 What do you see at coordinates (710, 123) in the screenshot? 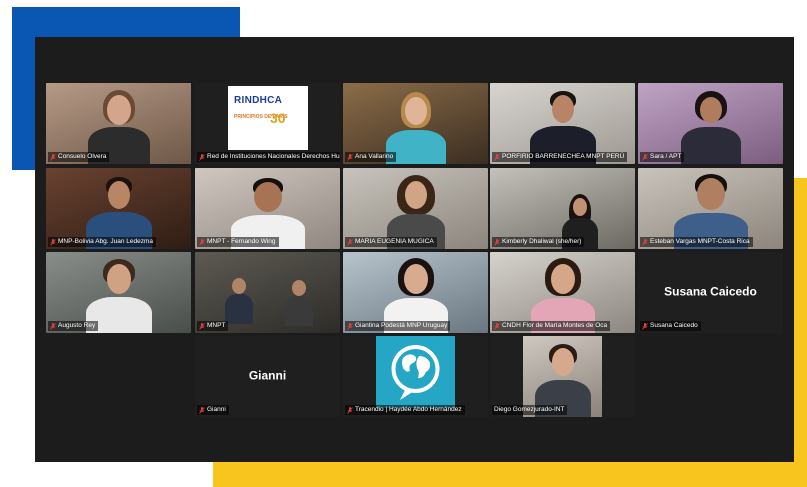
I see `participant-tile: Sara / APT` at bounding box center [710, 123].